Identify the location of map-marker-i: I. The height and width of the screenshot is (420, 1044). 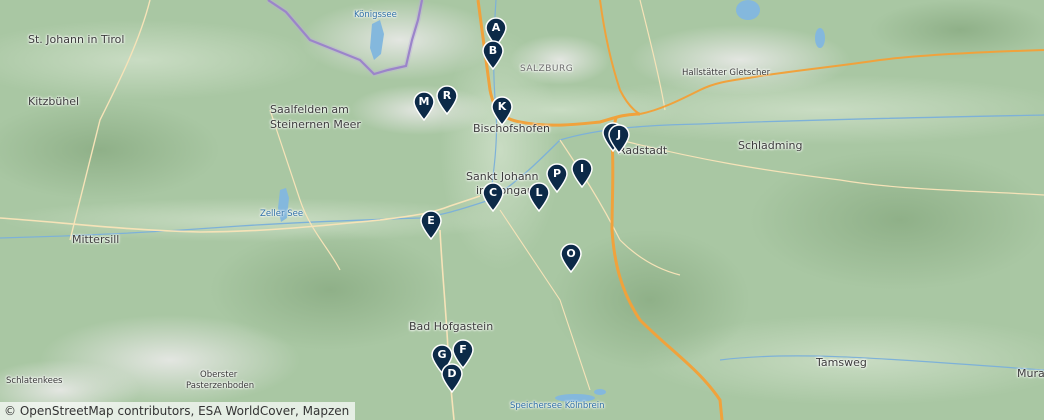
(582, 173).